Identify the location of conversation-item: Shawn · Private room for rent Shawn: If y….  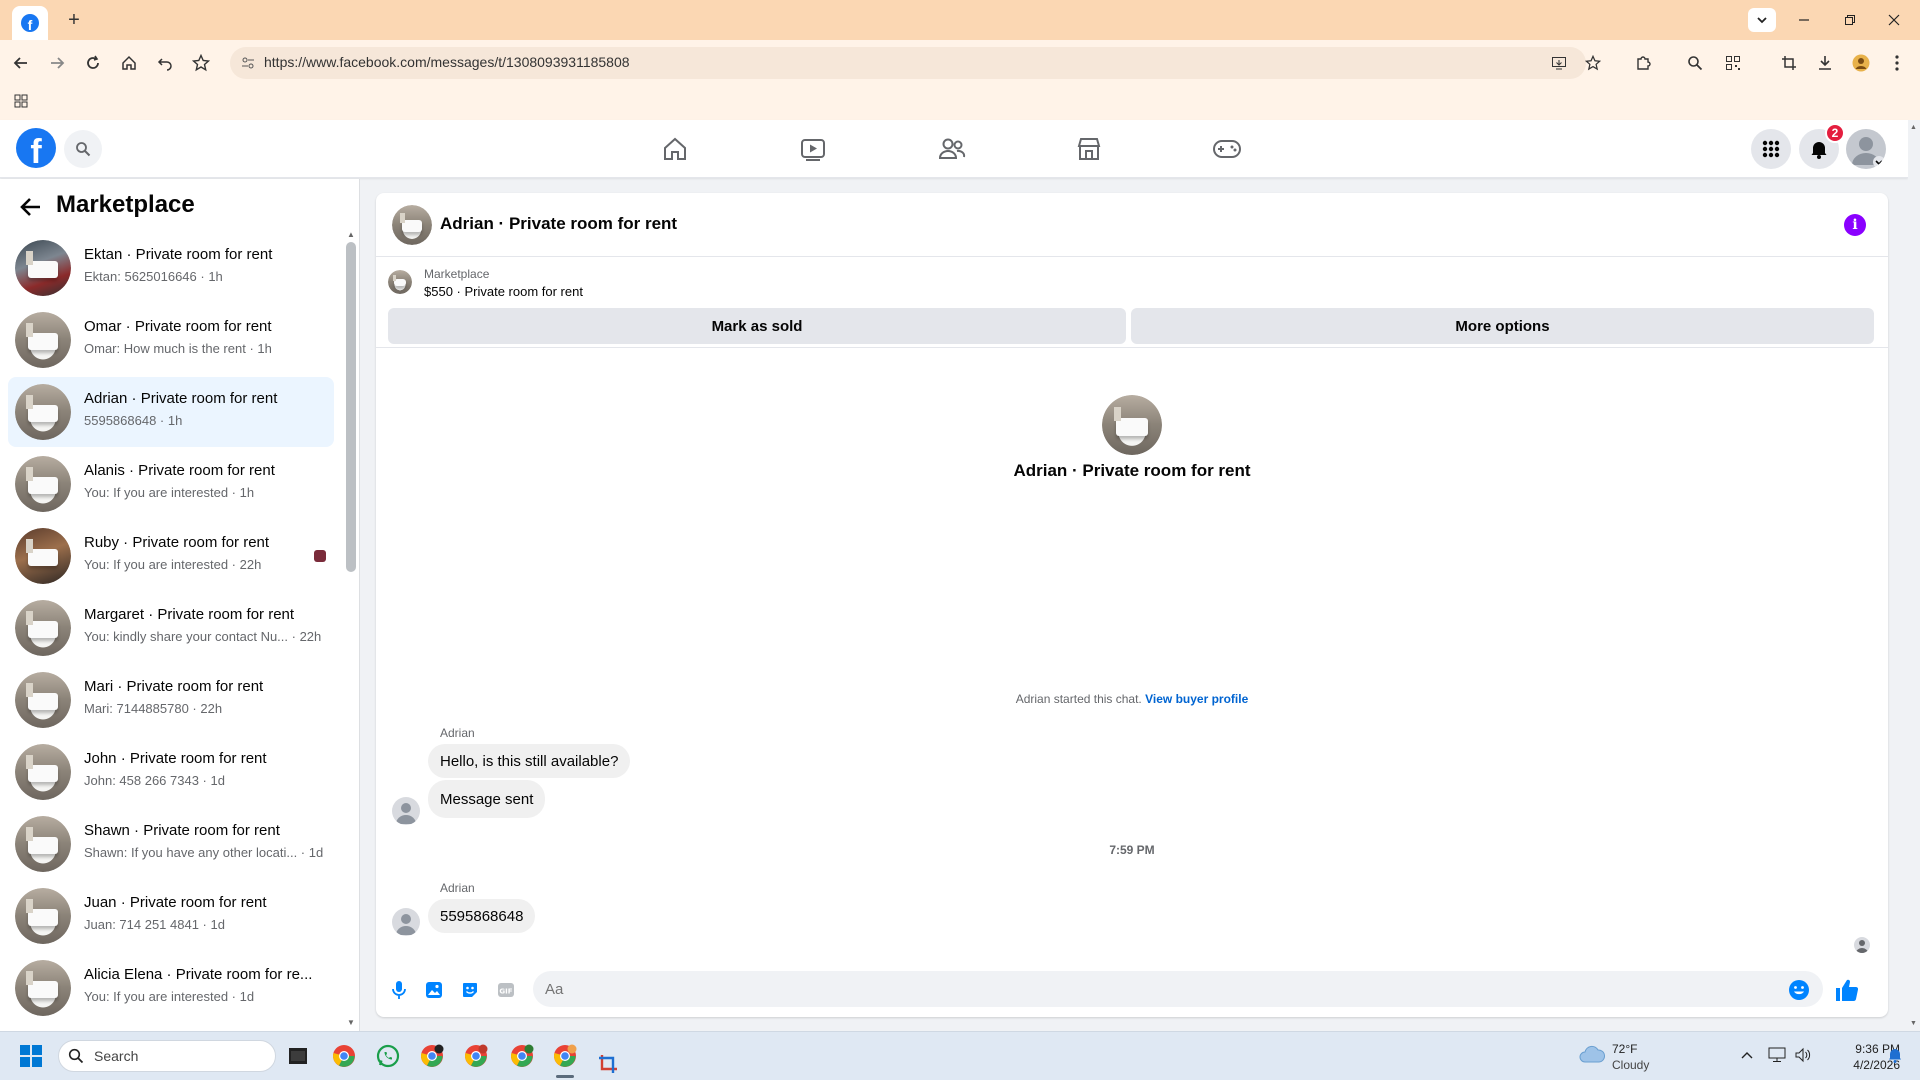
(171, 844).